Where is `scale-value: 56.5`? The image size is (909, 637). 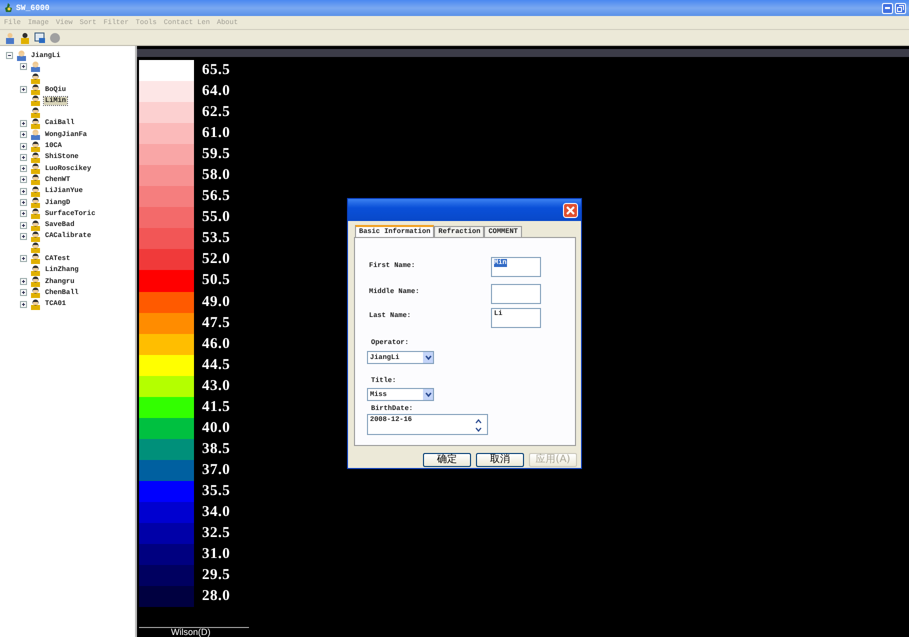 scale-value: 56.5 is located at coordinates (216, 197).